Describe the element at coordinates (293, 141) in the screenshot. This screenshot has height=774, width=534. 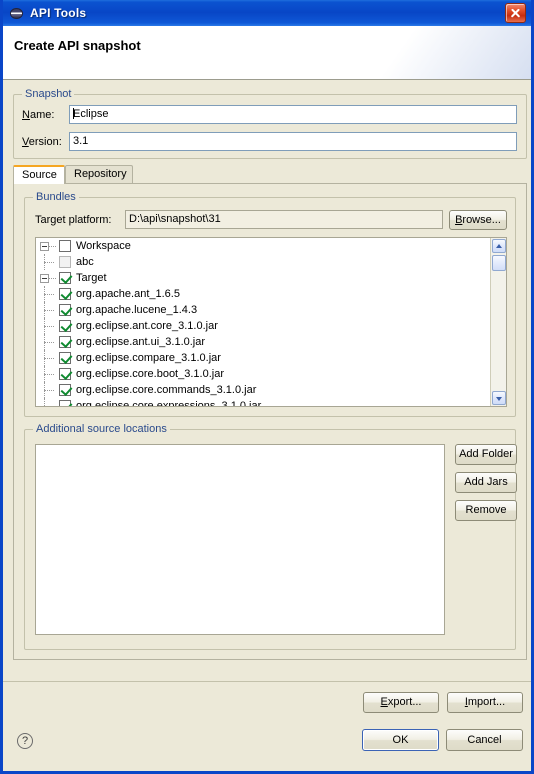
I see `snapshot-version-input: 3.1` at that location.